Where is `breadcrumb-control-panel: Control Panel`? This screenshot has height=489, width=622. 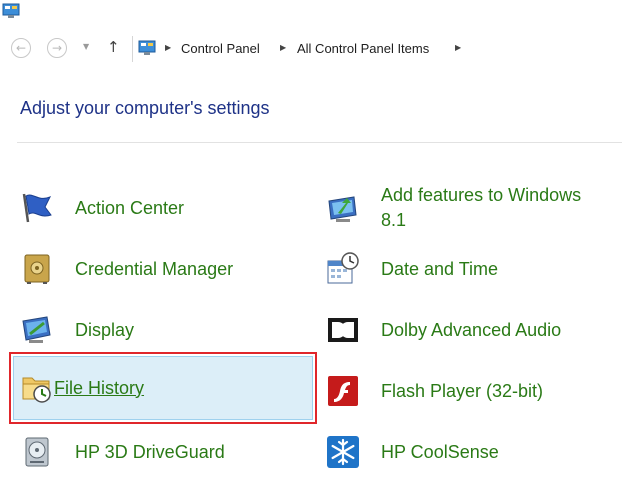 breadcrumb-control-panel: Control Panel is located at coordinates (220, 48).